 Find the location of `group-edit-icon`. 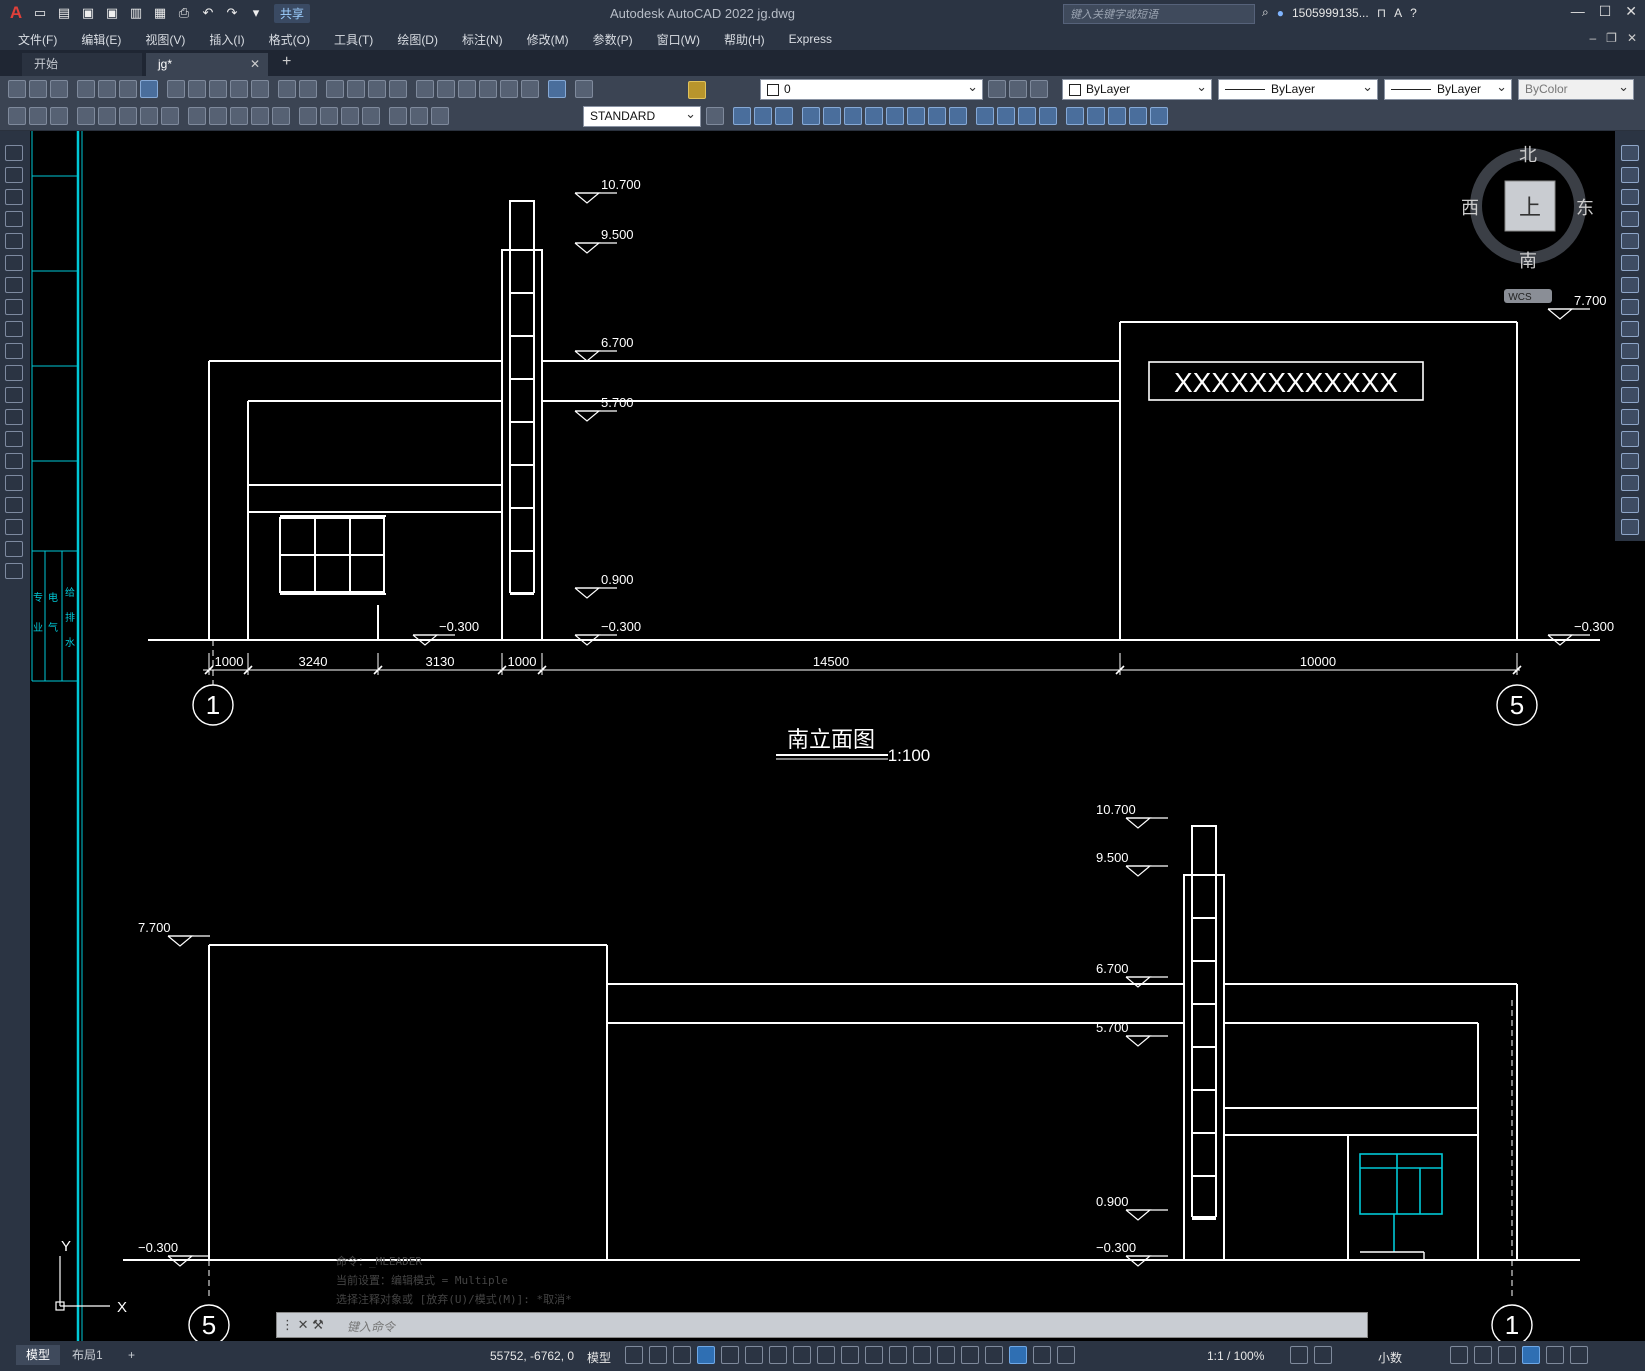

group-edit-icon is located at coordinates (784, 116).